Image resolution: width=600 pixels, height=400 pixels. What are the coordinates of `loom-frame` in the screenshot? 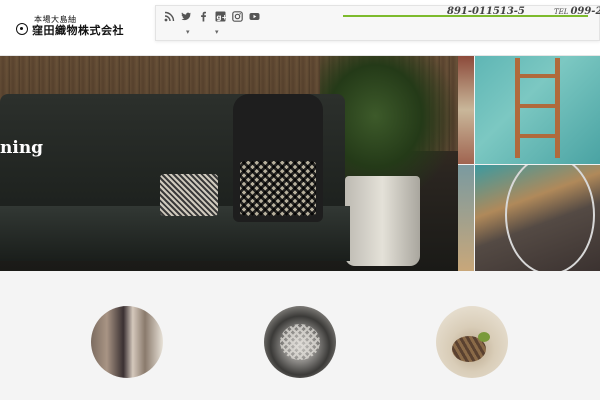 It's located at (537, 108).